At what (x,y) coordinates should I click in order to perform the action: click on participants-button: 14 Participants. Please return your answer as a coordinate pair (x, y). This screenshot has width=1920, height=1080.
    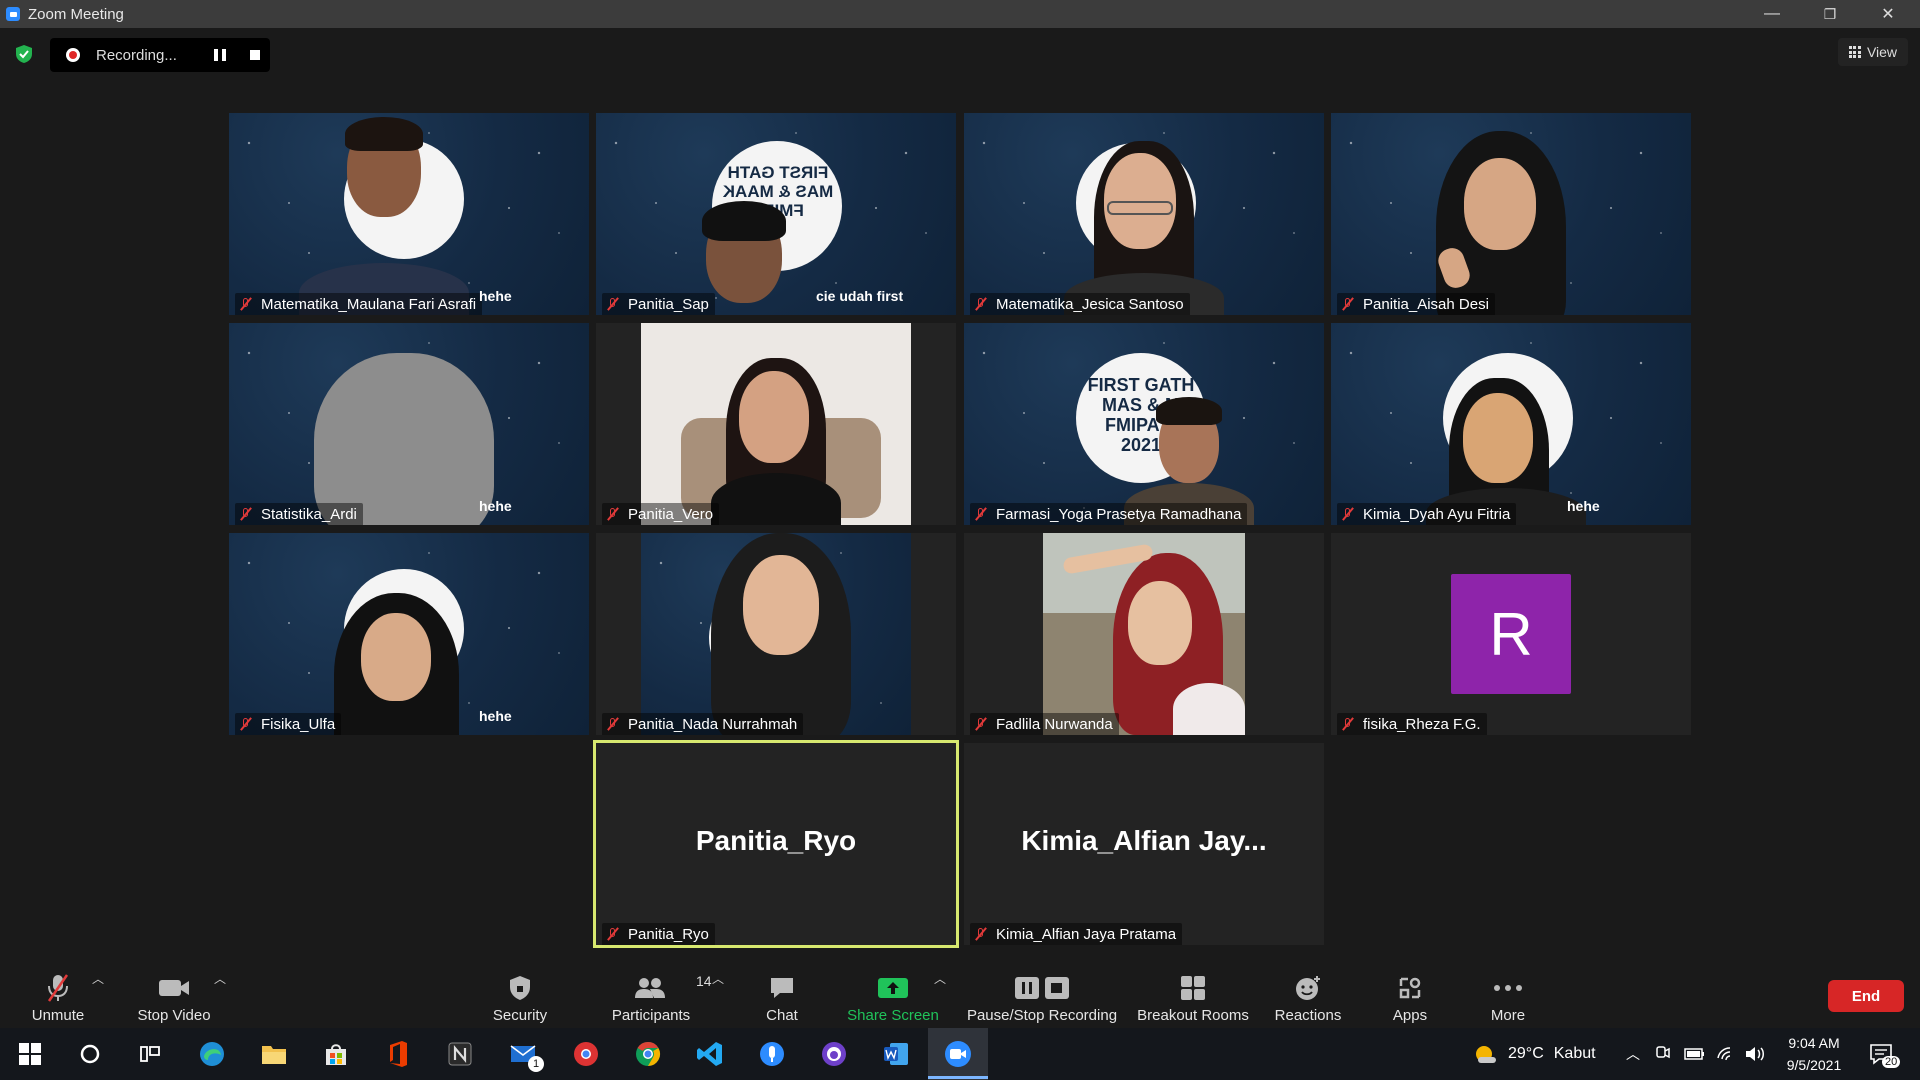
    Looking at the image, I should click on (660, 995).